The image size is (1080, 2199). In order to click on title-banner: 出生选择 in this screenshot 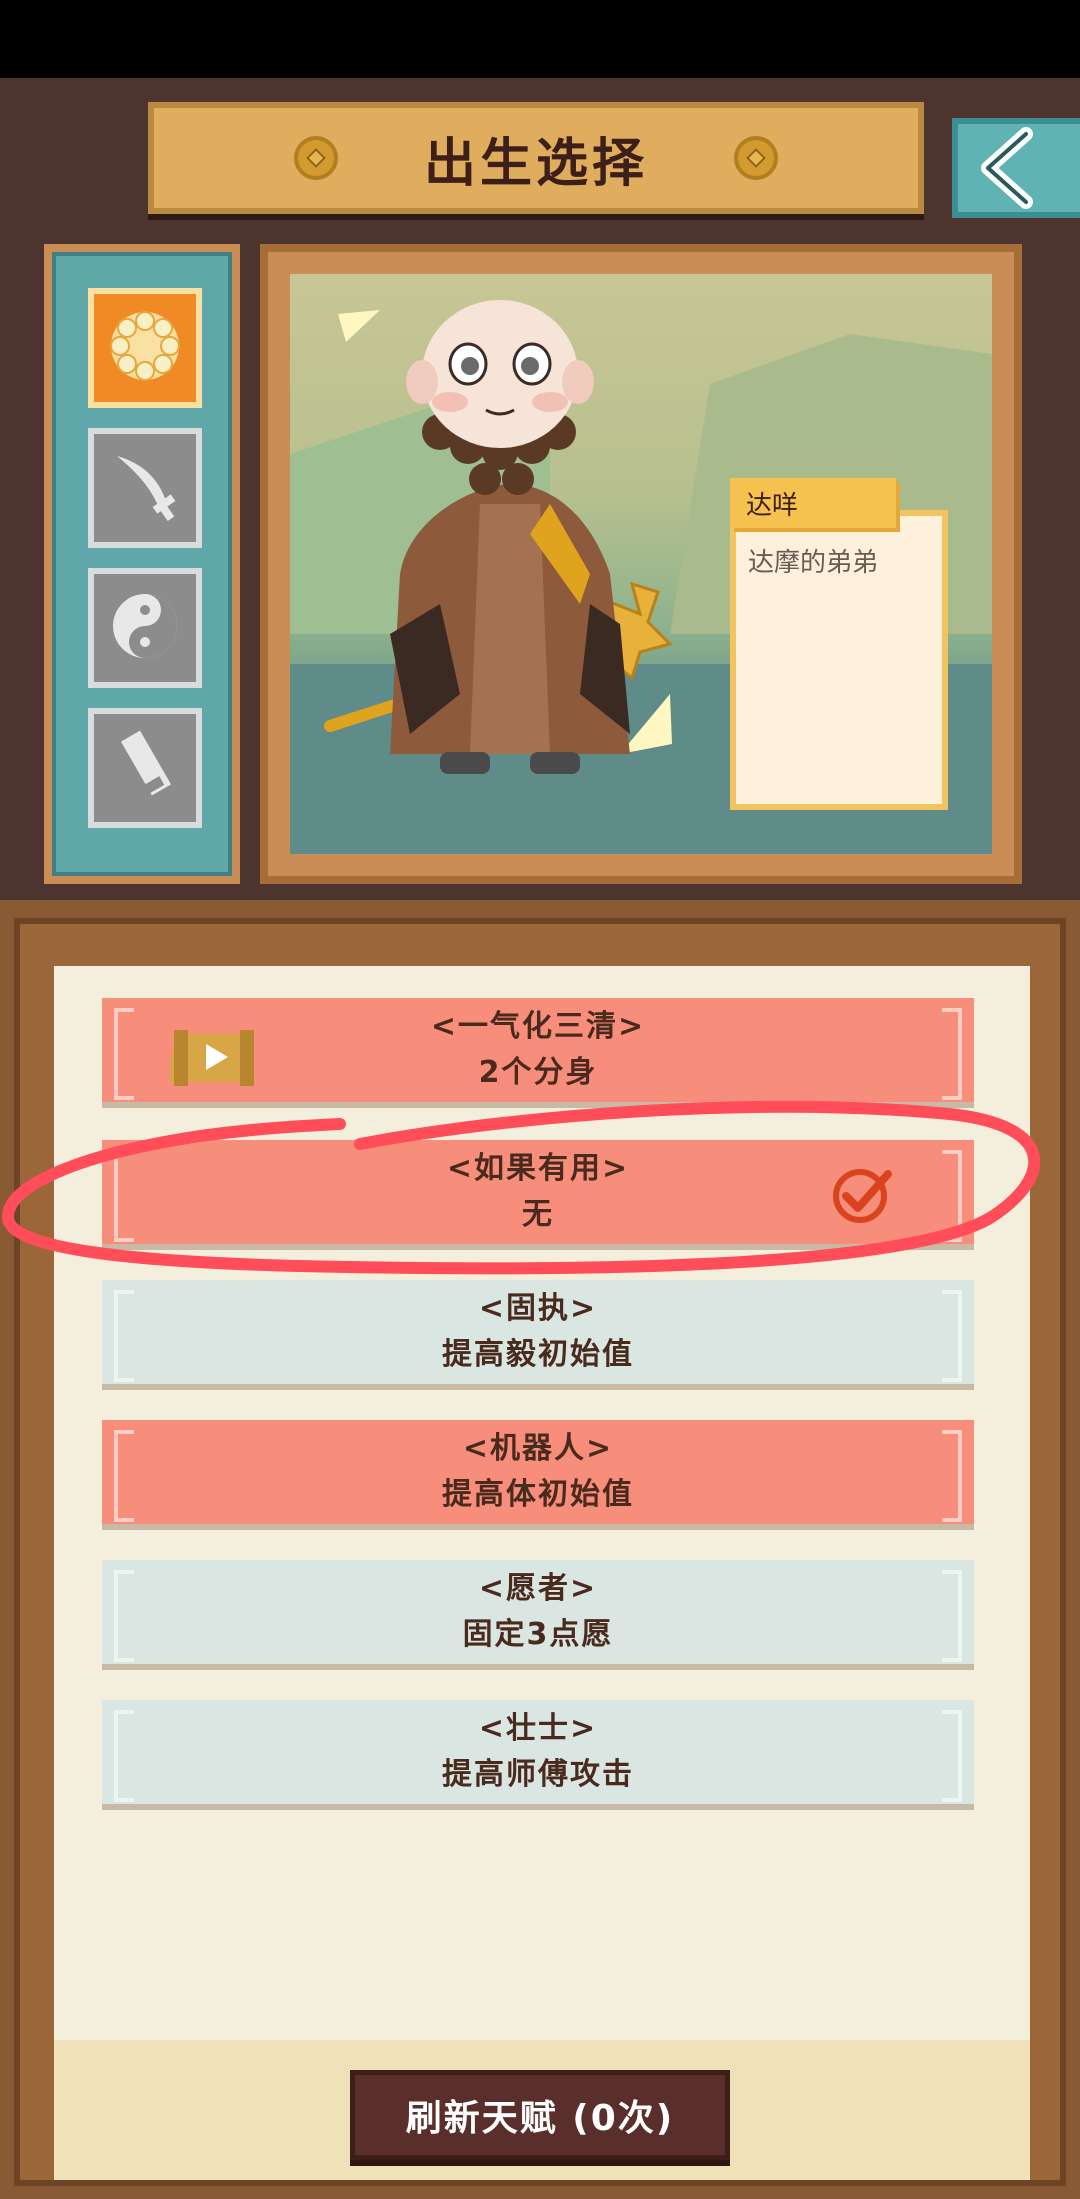, I will do `click(536, 158)`.